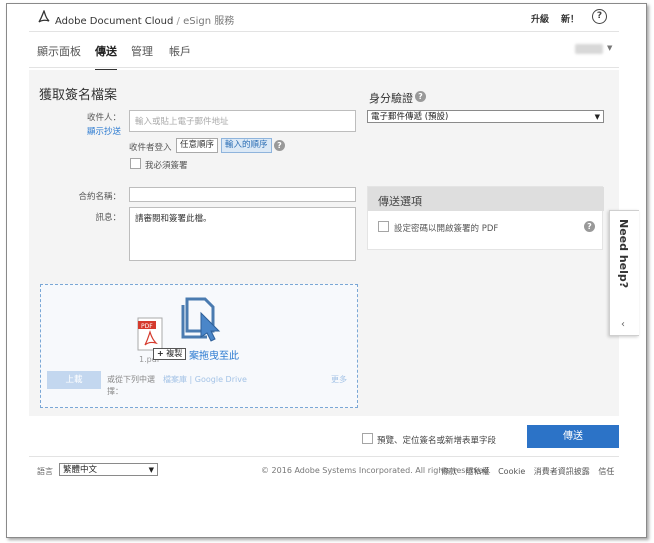 The image size is (654, 543). What do you see at coordinates (131, 385) in the screenshot?
I see `or-choose-text: 或從下列中選擇：` at bounding box center [131, 385].